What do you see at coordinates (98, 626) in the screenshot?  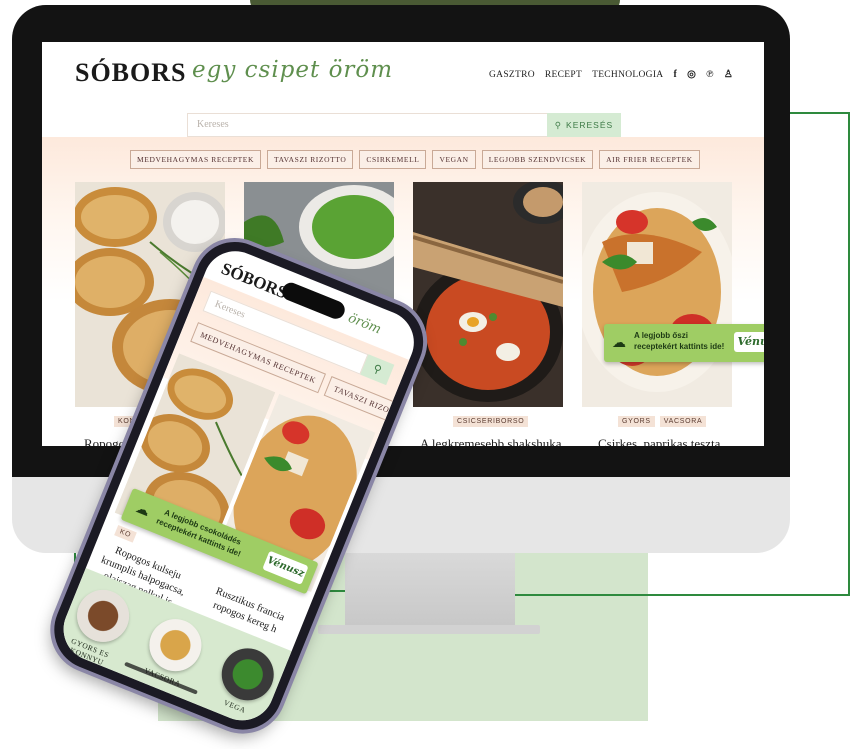 I see `category-gyors-es-konnyu: GYORS ES KONNYU` at bounding box center [98, 626].